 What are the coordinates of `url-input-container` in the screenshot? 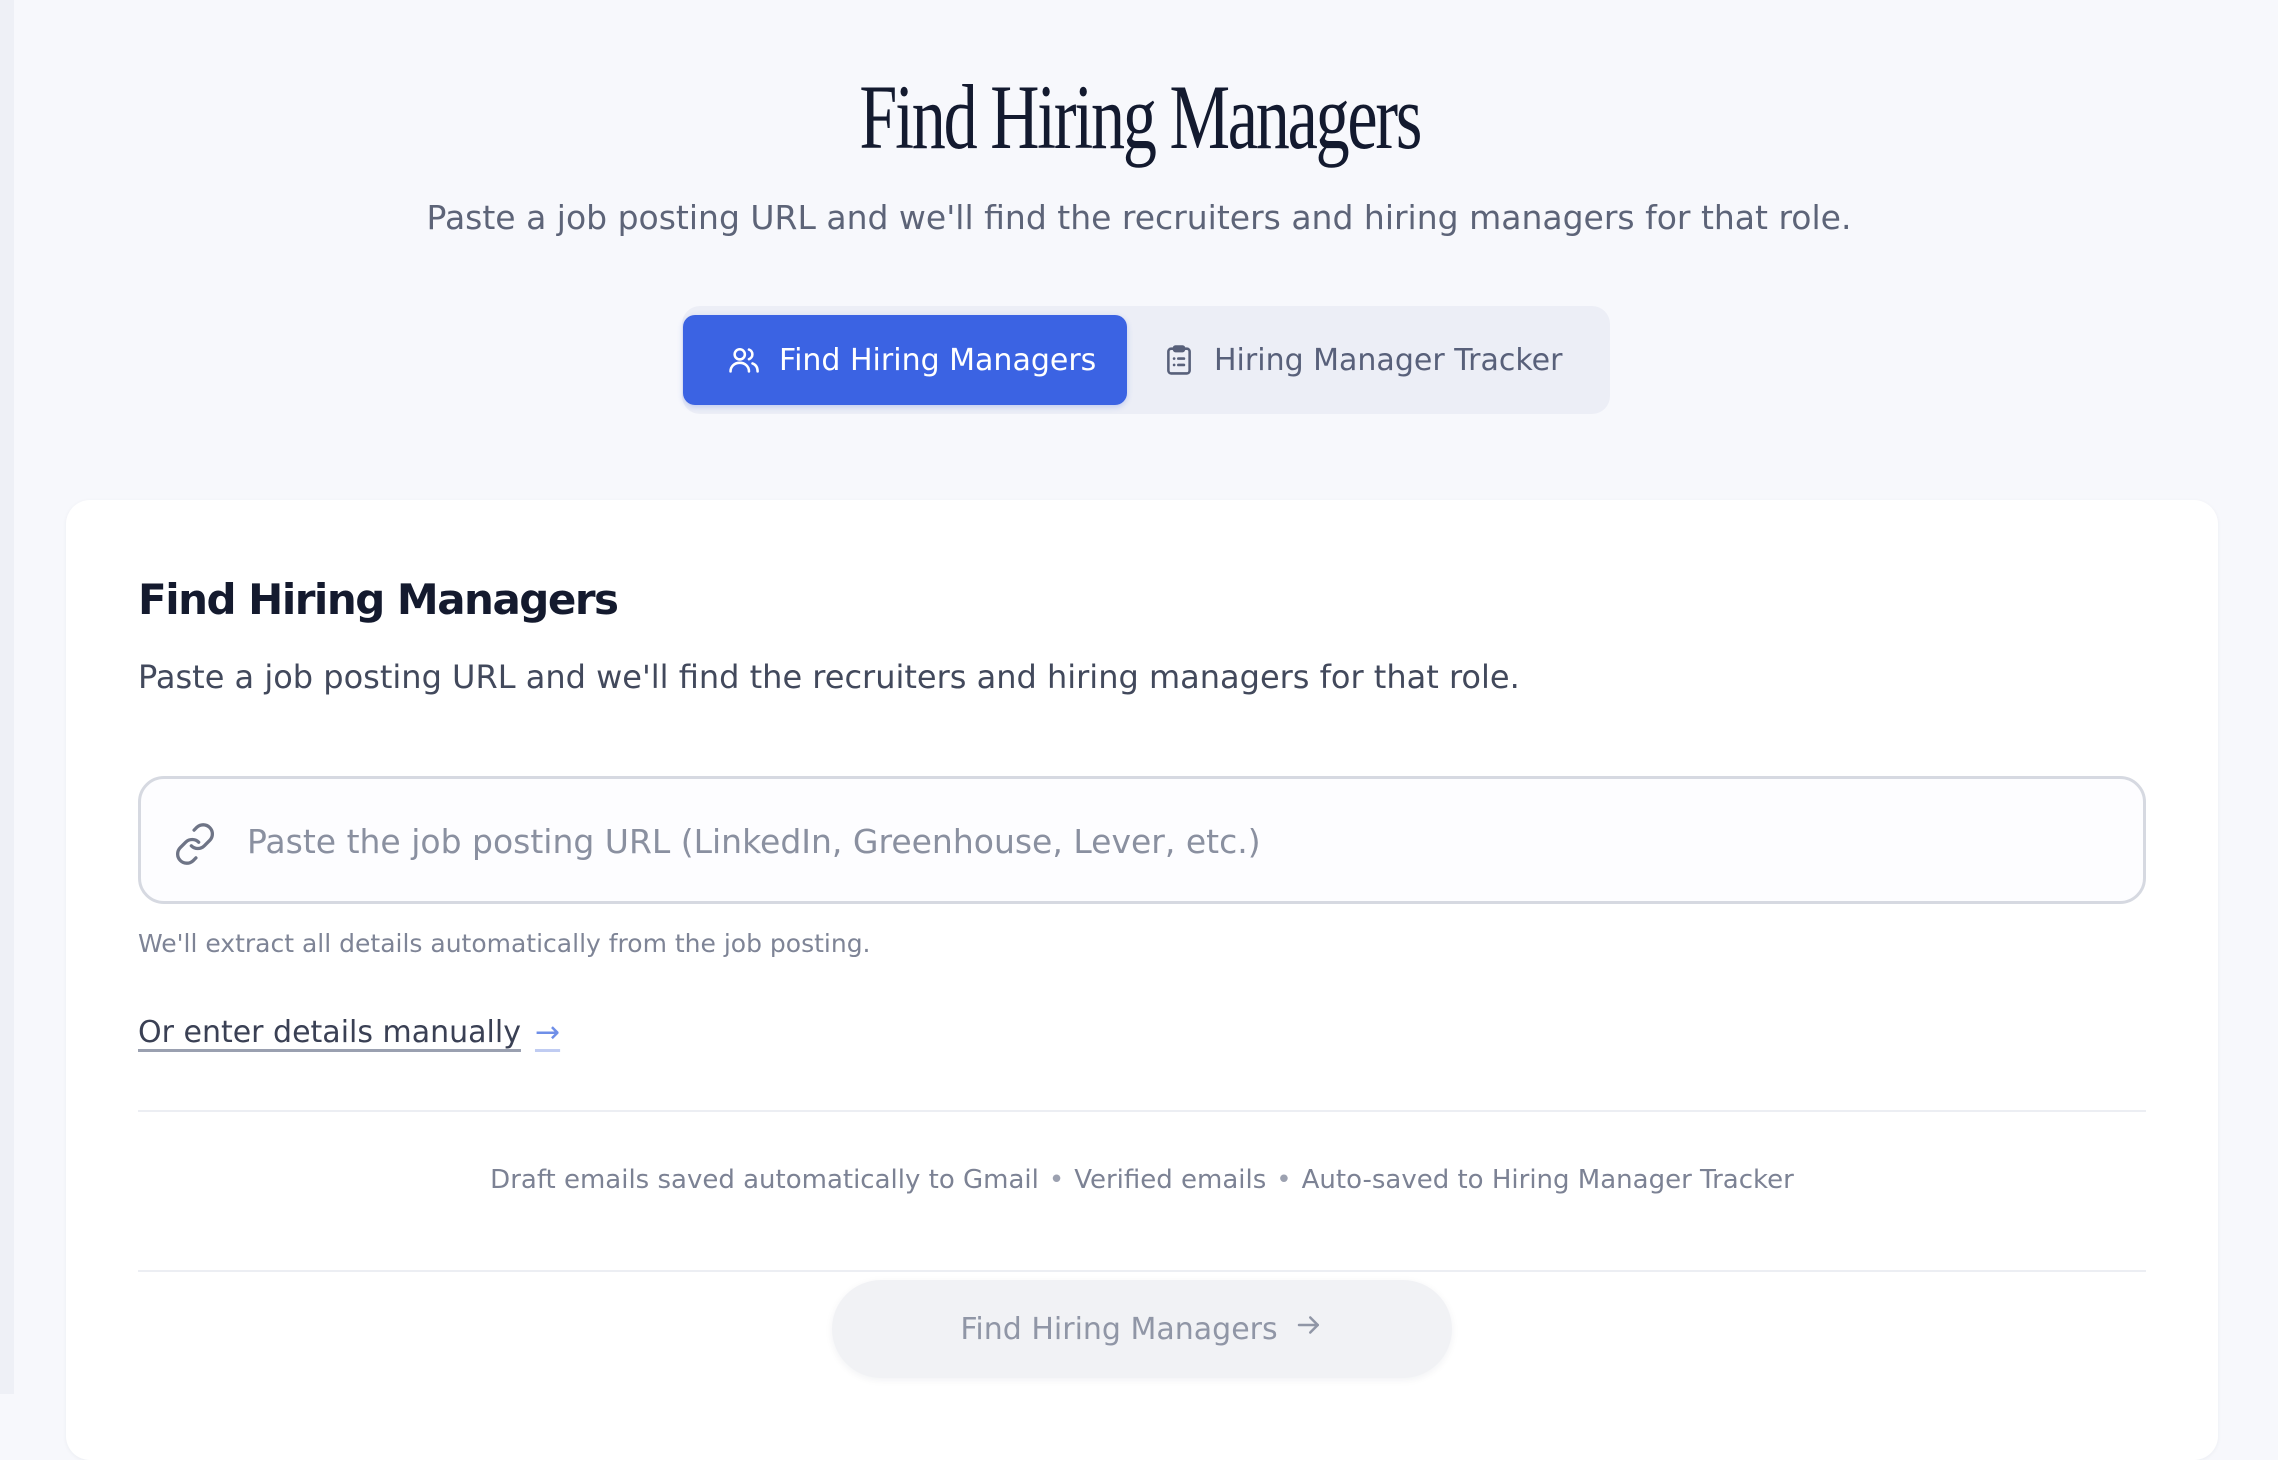 It's located at (1142, 840).